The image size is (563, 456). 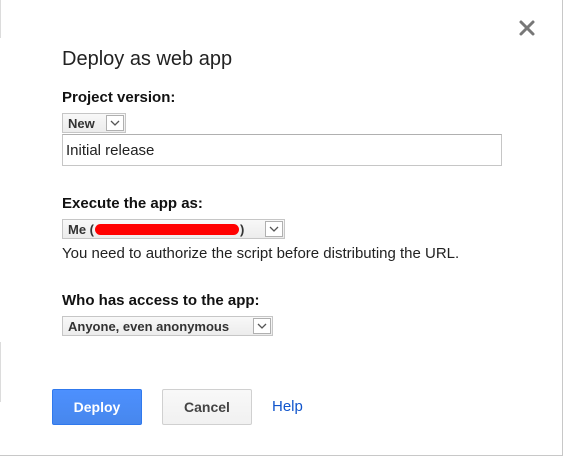 I want to click on access-selected: Anyone, even anonymous, so click(x=149, y=326).